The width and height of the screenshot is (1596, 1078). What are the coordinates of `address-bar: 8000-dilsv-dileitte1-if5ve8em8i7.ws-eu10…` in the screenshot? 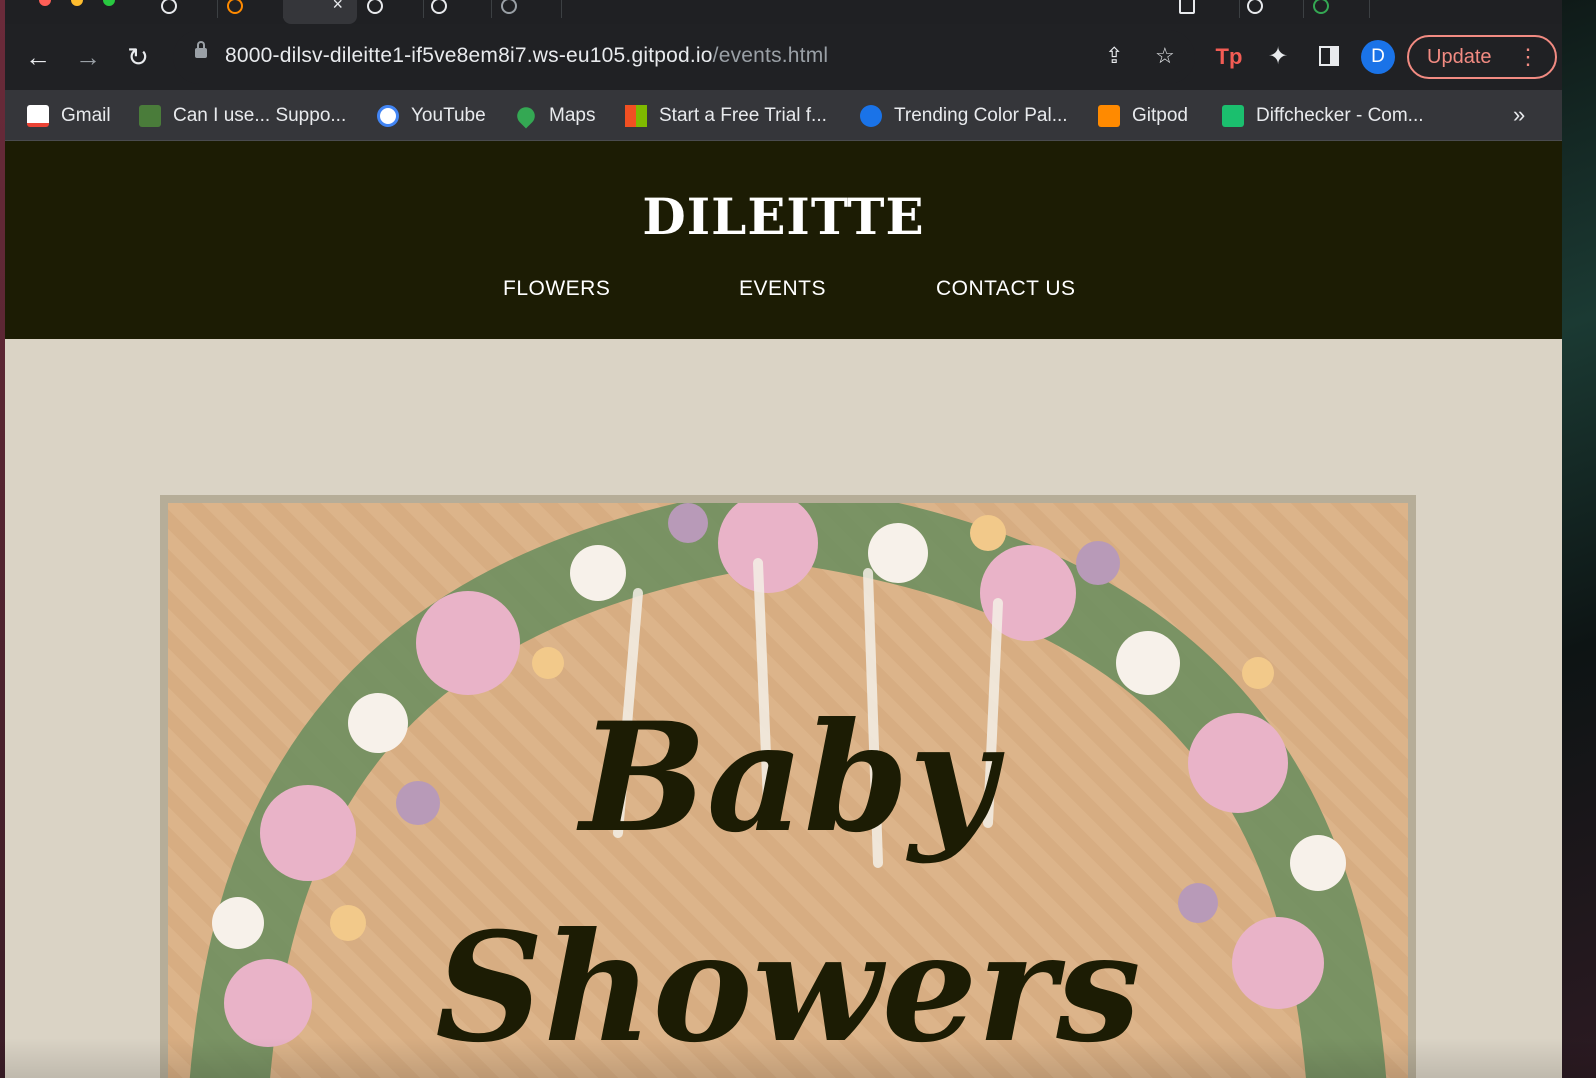 It's located at (684, 57).